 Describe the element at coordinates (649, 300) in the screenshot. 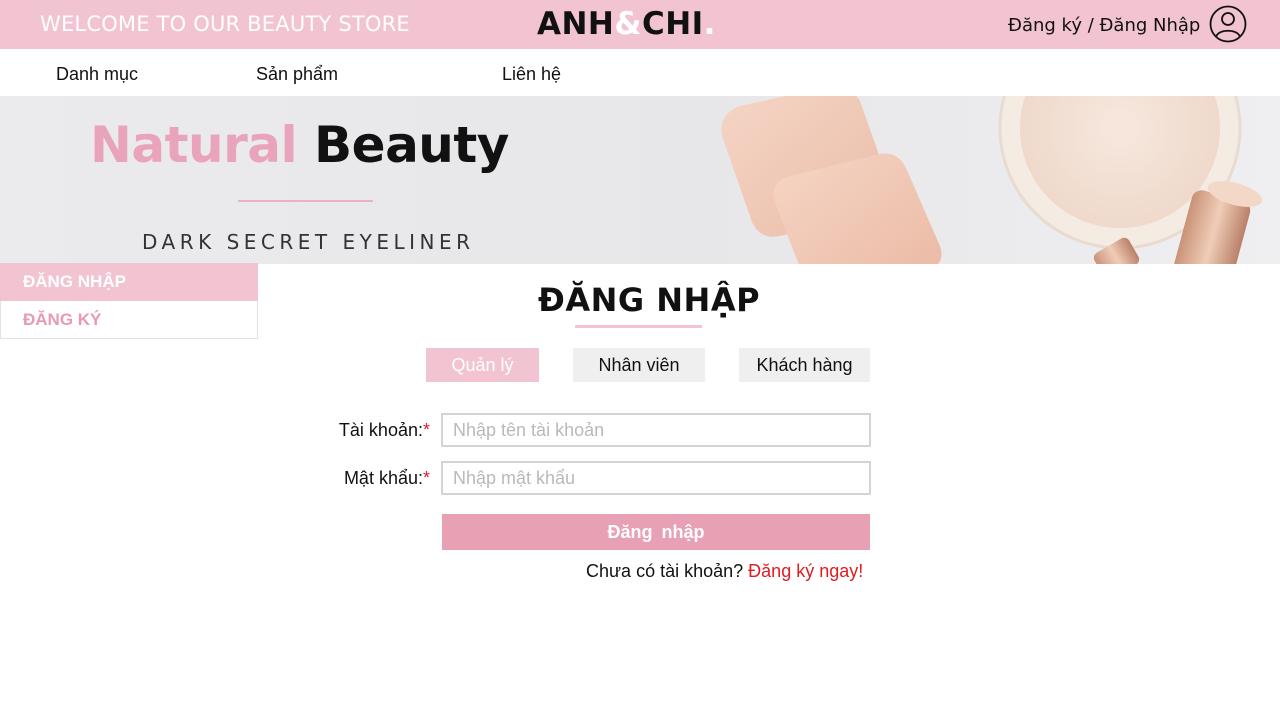

I see `page-title: ĐĂNG NHẬP` at that location.